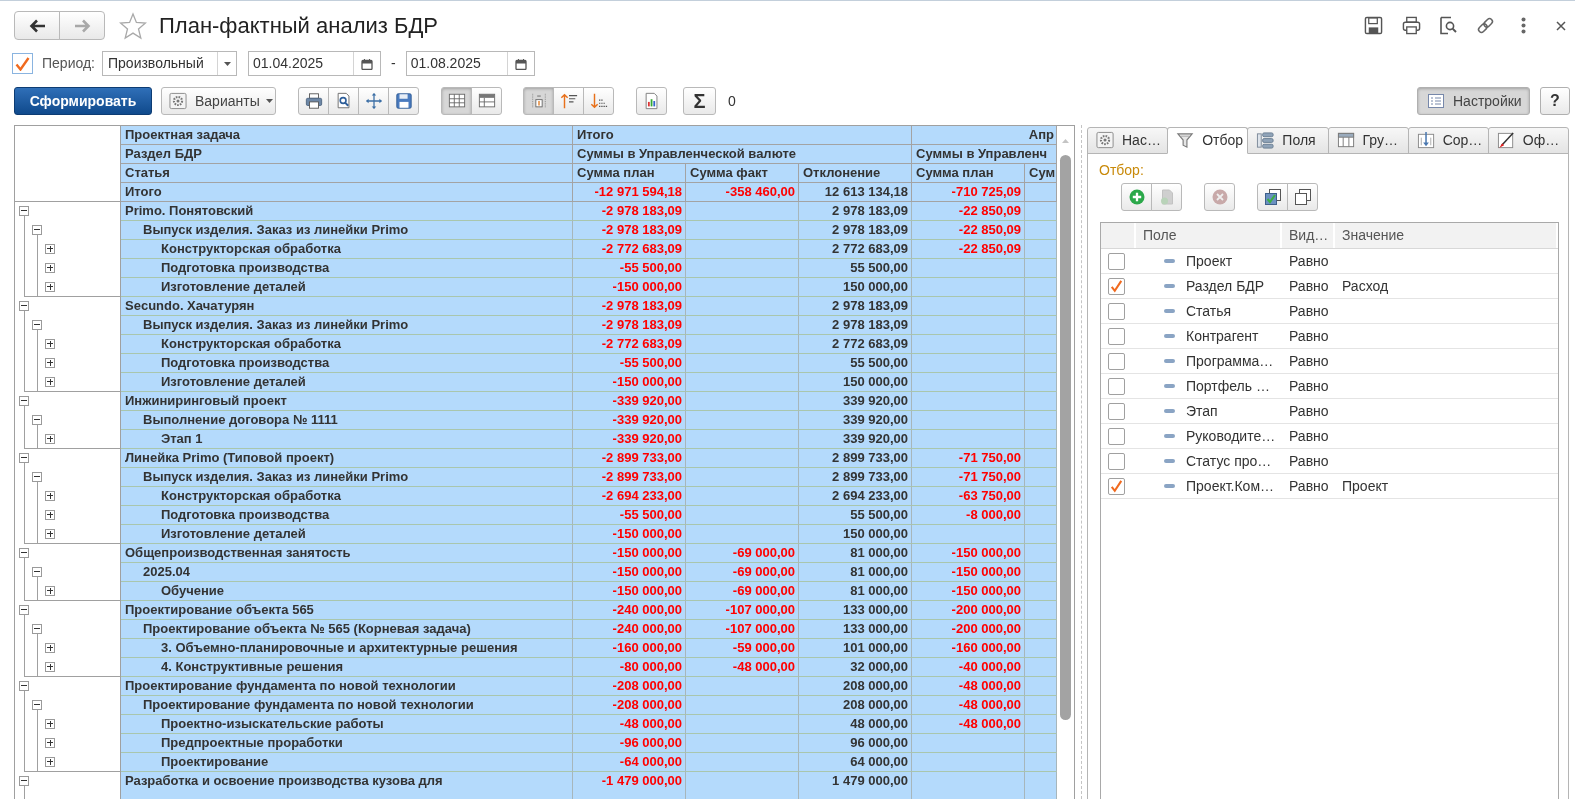  What do you see at coordinates (403, 101) in the screenshot?
I see `save-button` at bounding box center [403, 101].